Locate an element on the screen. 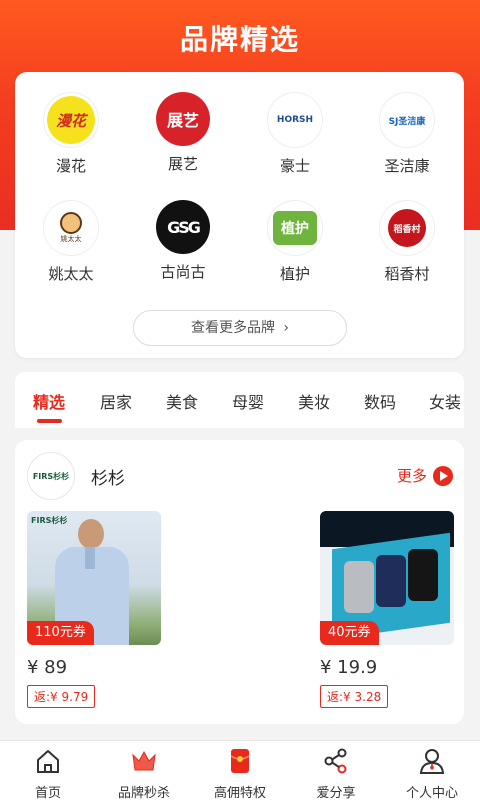 This screenshot has height=801, width=480. brand-item-haoshi: HORSH 豪士 is located at coordinates (295, 134).